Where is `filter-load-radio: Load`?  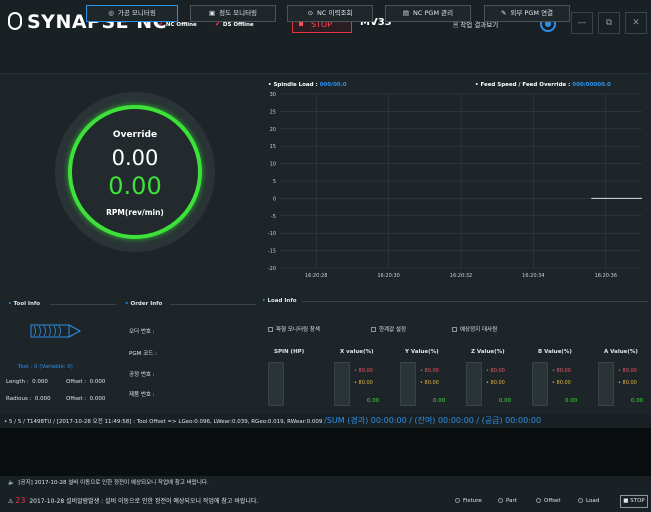
filter-load-radio: Load is located at coordinates (588, 501).